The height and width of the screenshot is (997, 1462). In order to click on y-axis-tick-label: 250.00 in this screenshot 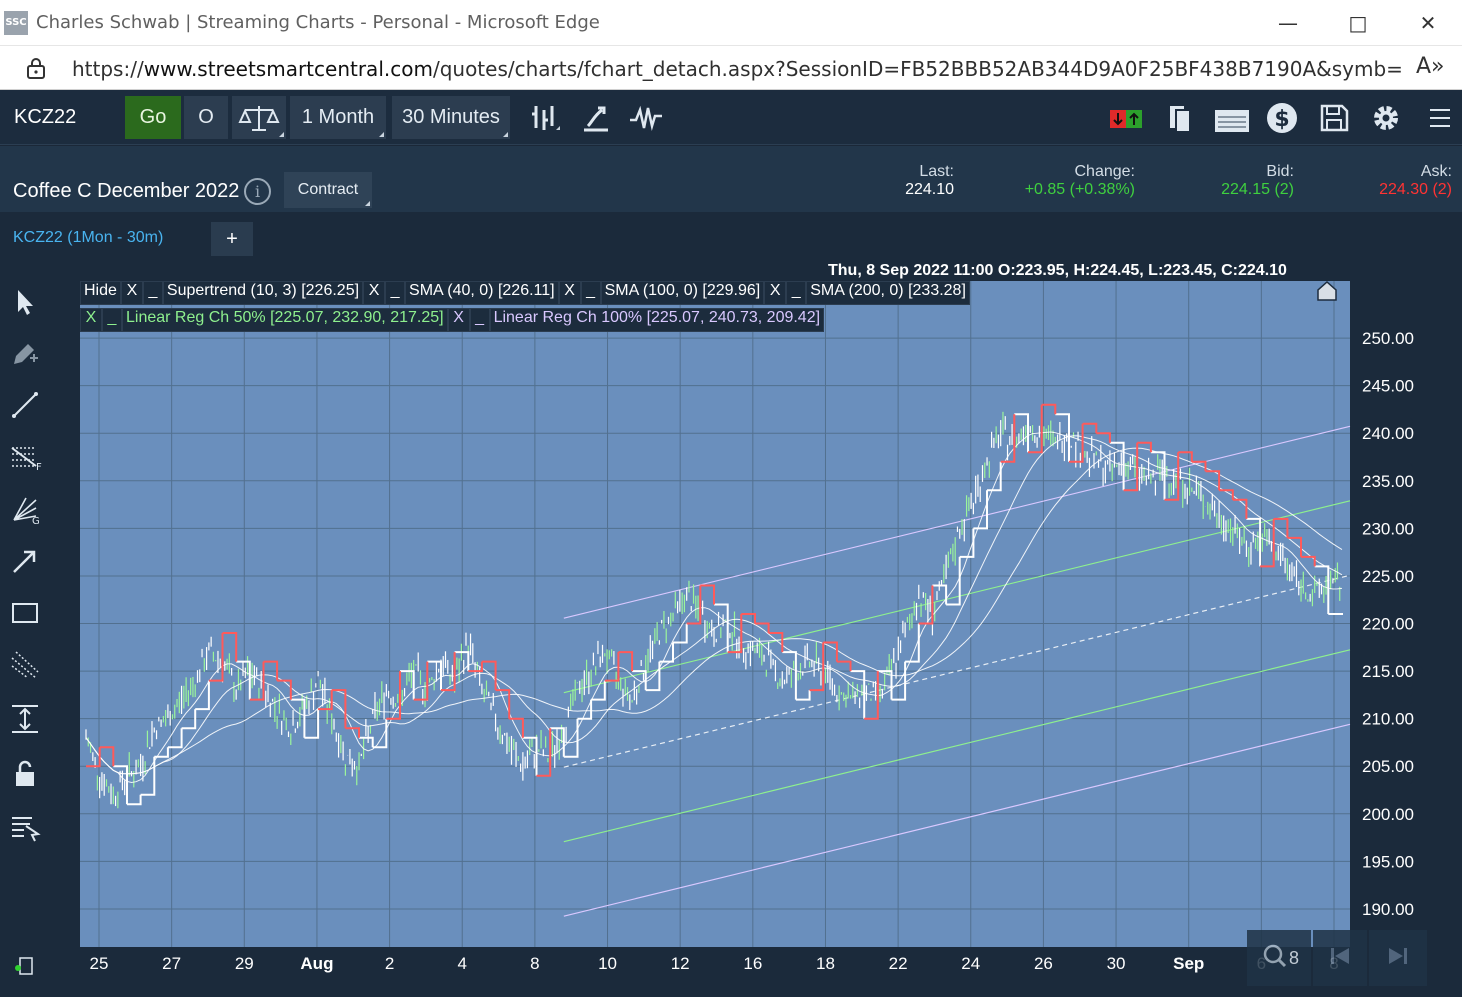, I will do `click(1388, 338)`.